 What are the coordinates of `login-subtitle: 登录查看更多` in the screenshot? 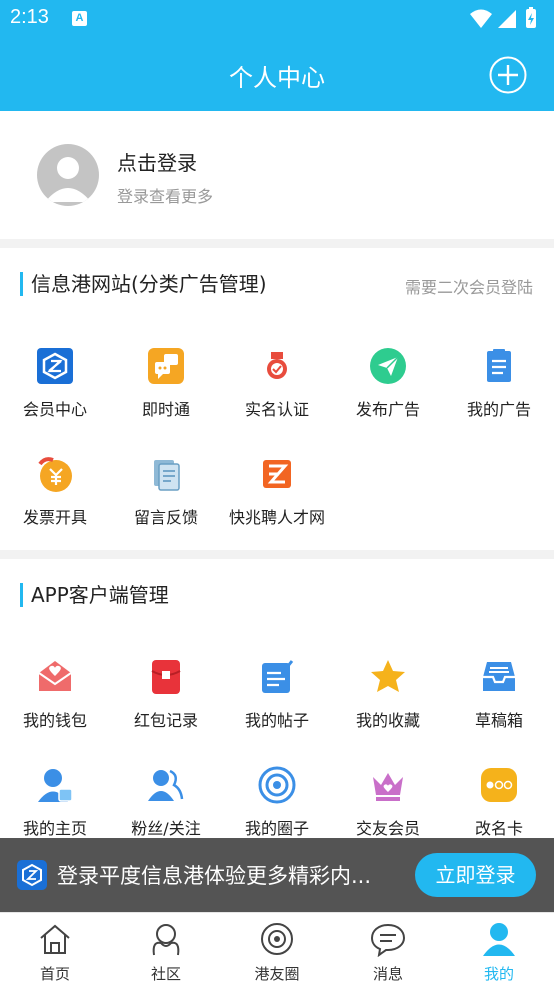 It's located at (165, 196).